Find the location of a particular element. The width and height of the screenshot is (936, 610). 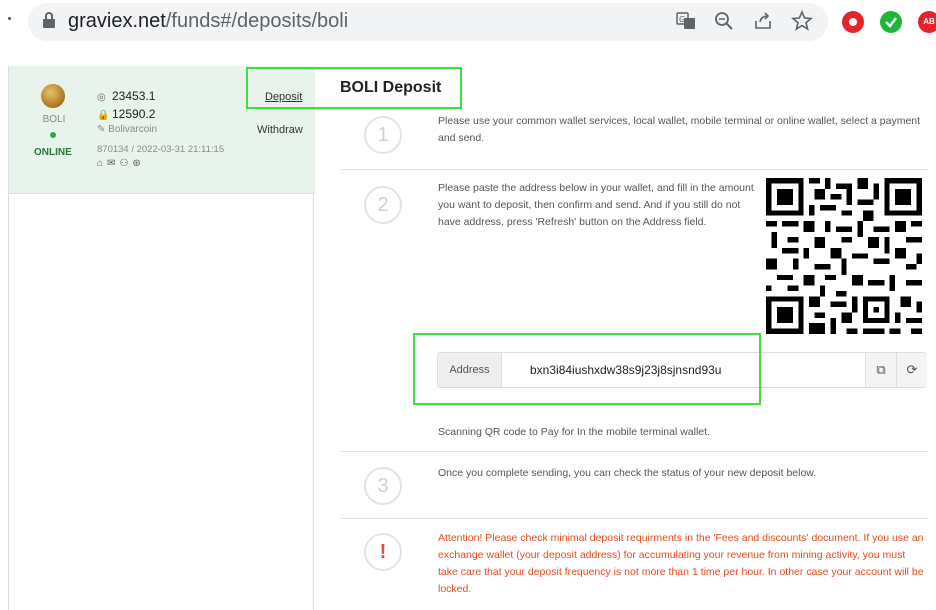

extension-red-icon is located at coordinates (853, 22).